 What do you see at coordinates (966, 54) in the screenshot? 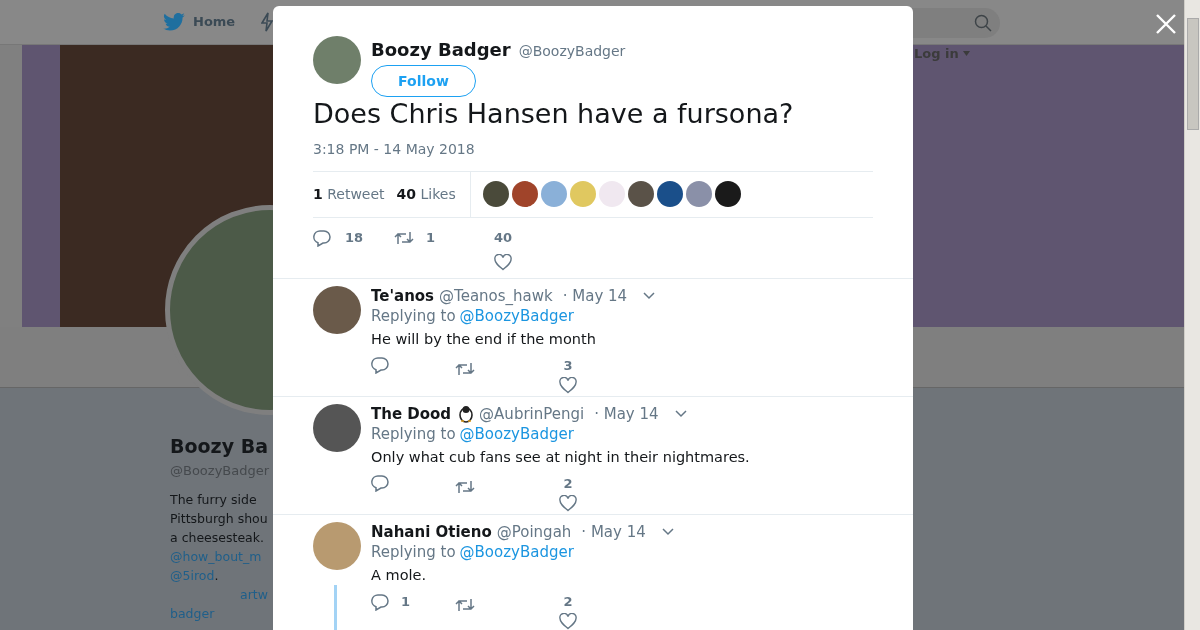
I see `caret-icon` at bounding box center [966, 54].